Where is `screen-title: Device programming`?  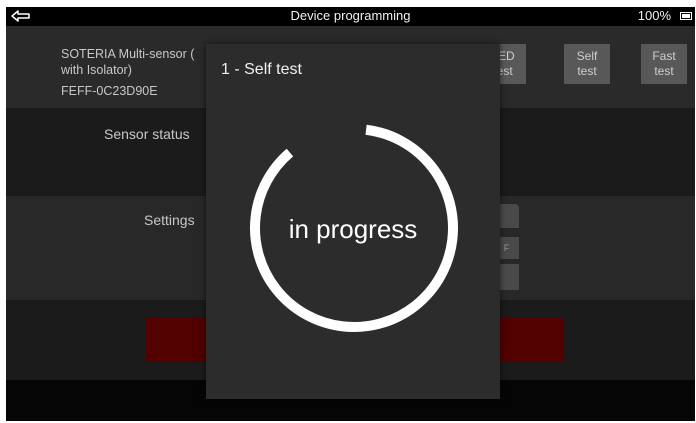
screen-title: Device programming is located at coordinates (350, 15).